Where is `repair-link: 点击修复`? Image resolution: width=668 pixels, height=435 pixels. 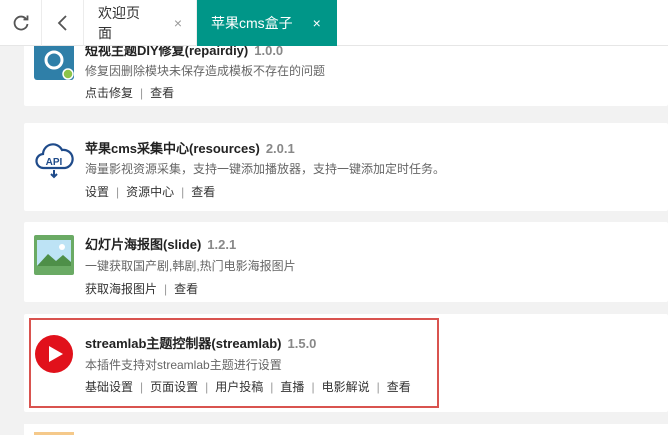 repair-link: 点击修复 is located at coordinates (109, 93).